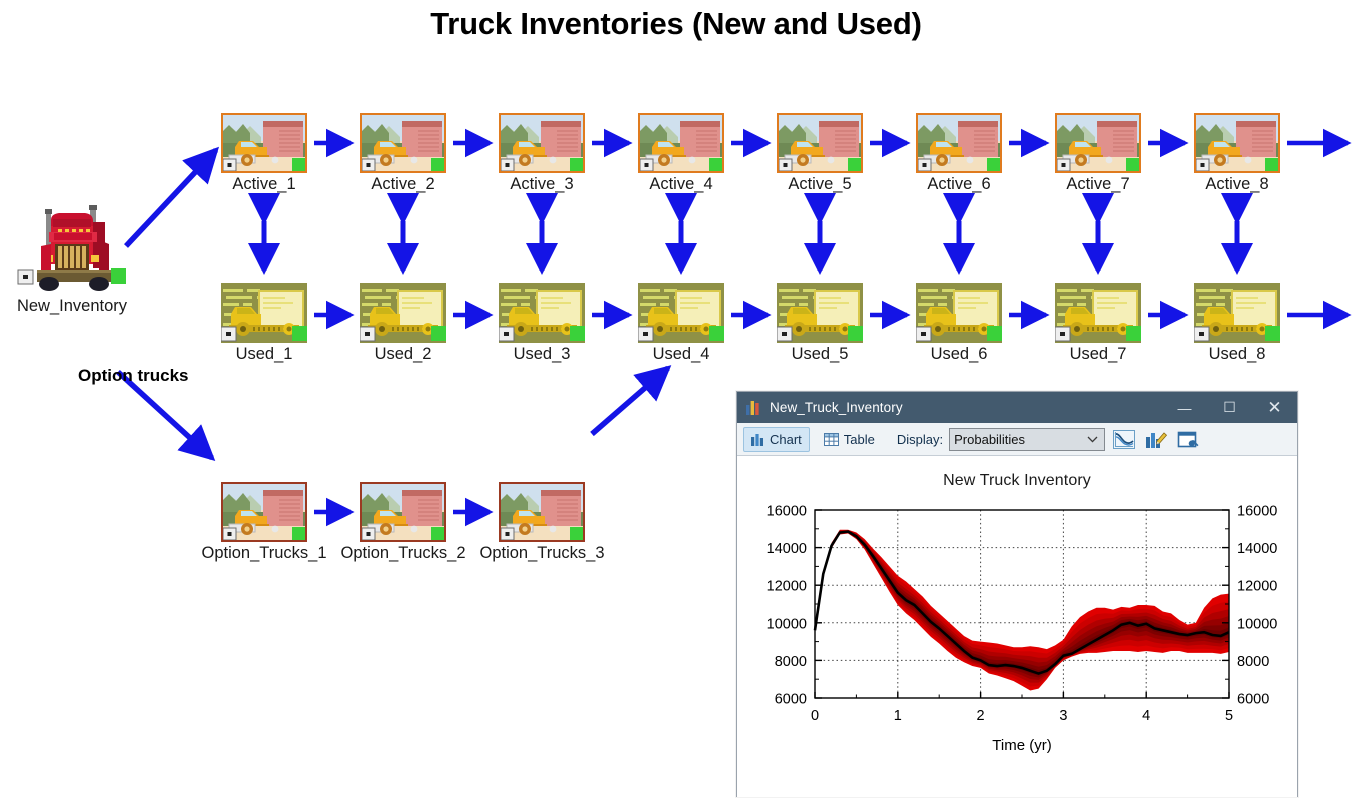 This screenshot has width=1352, height=801. Describe the element at coordinates (403, 184) in the screenshot. I see `node-label: Active_2` at that location.